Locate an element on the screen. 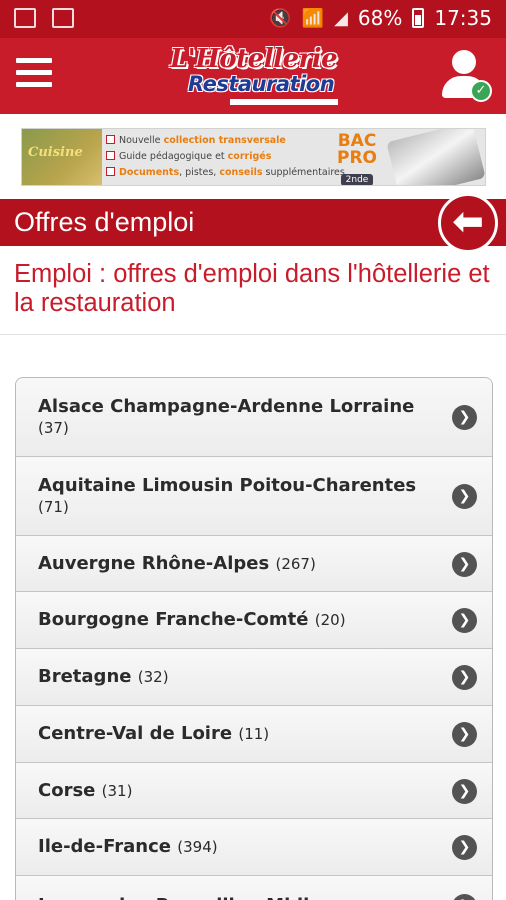 The width and height of the screenshot is (506, 900). banner-line-1-highlight: collection transversale is located at coordinates (224, 140).